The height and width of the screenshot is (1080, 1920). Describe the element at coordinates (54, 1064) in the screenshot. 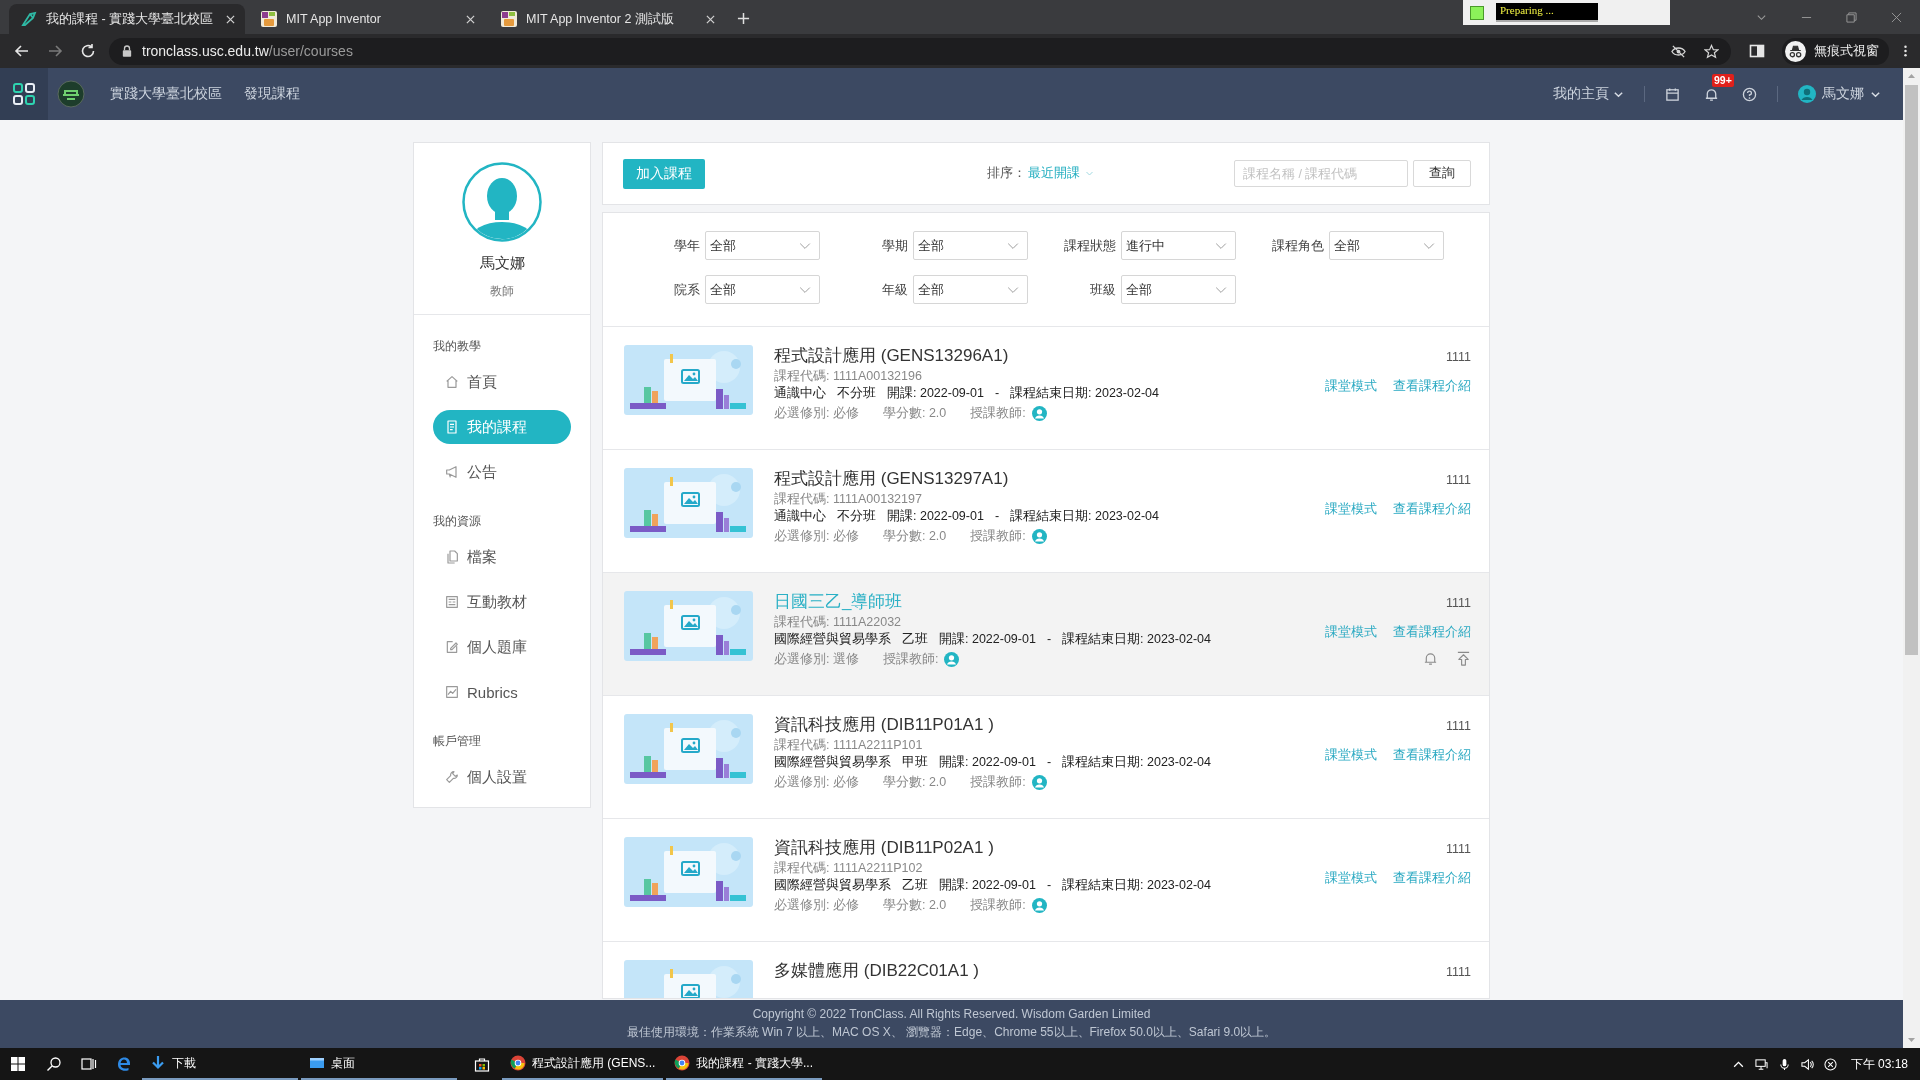

I see `search-icon` at that location.